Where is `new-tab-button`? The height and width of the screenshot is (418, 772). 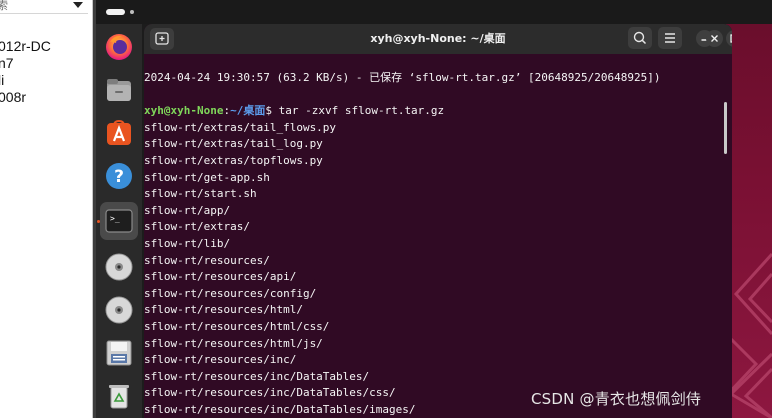 new-tab-button is located at coordinates (162, 39).